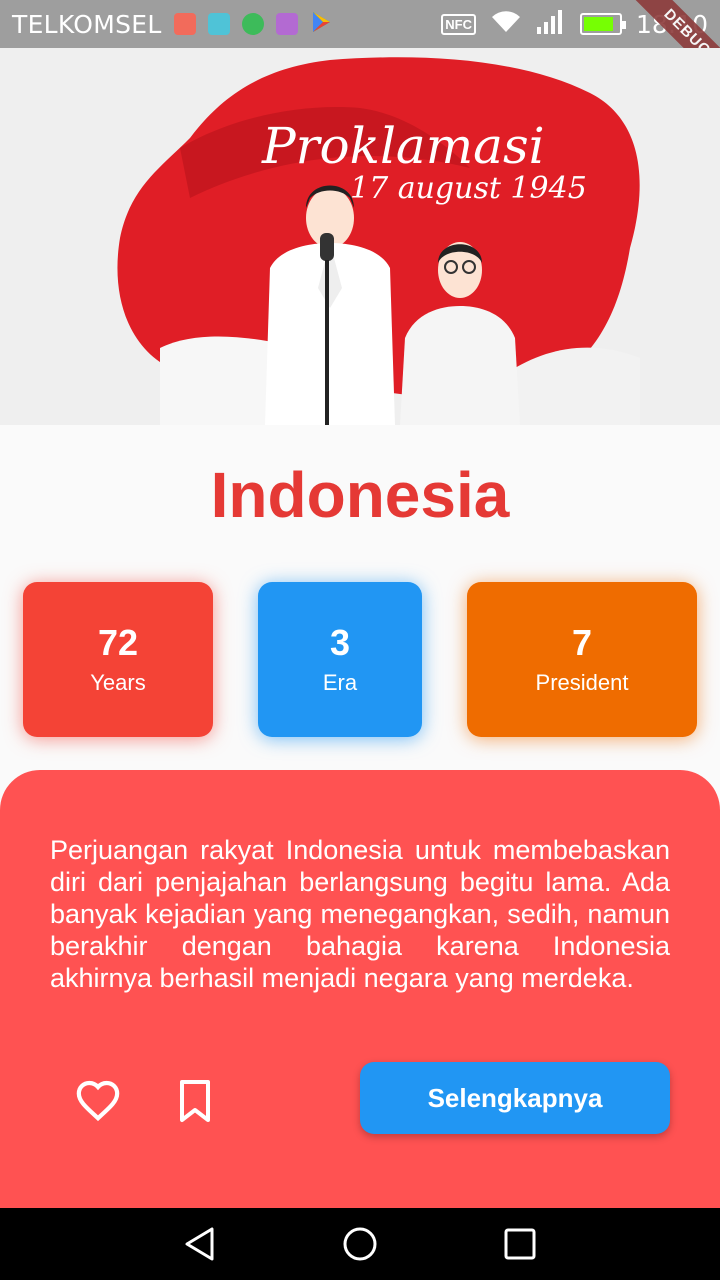 The width and height of the screenshot is (720, 1280). Describe the element at coordinates (286, 24) in the screenshot. I see `gallery-icon` at that location.